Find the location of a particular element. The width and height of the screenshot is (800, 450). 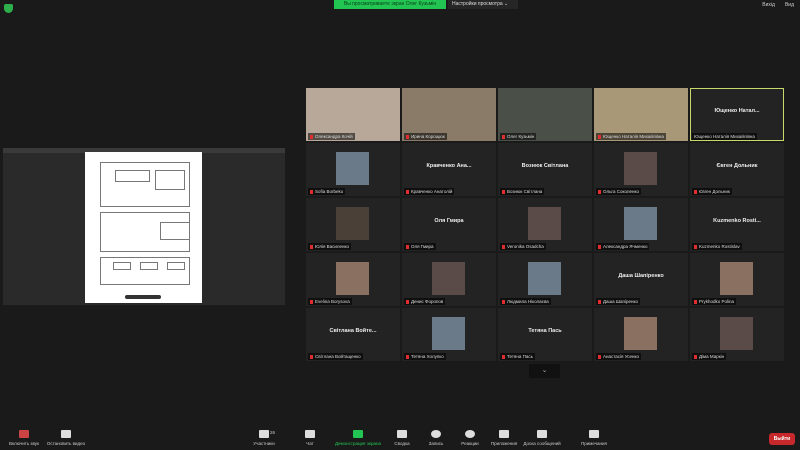

participant-name-label: Вознюк Світлана is located at coordinates (522, 191).